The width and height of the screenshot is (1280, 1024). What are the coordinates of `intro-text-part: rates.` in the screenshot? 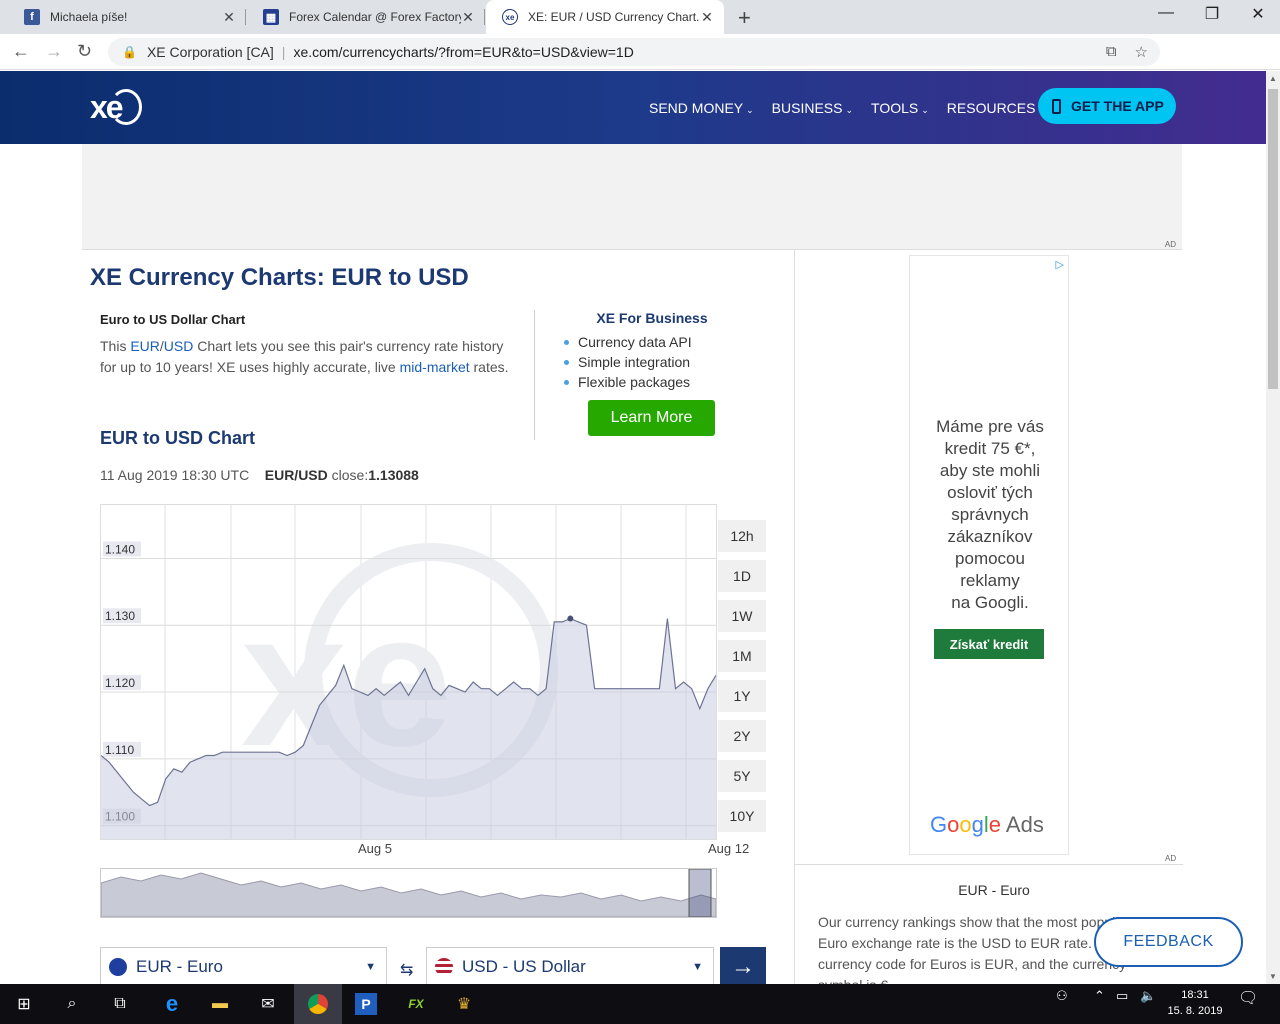 It's located at (489, 367).